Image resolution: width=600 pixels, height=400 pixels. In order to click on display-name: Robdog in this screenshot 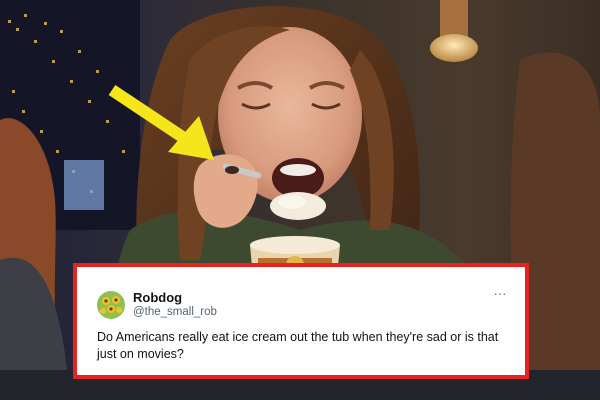, I will do `click(157, 297)`.